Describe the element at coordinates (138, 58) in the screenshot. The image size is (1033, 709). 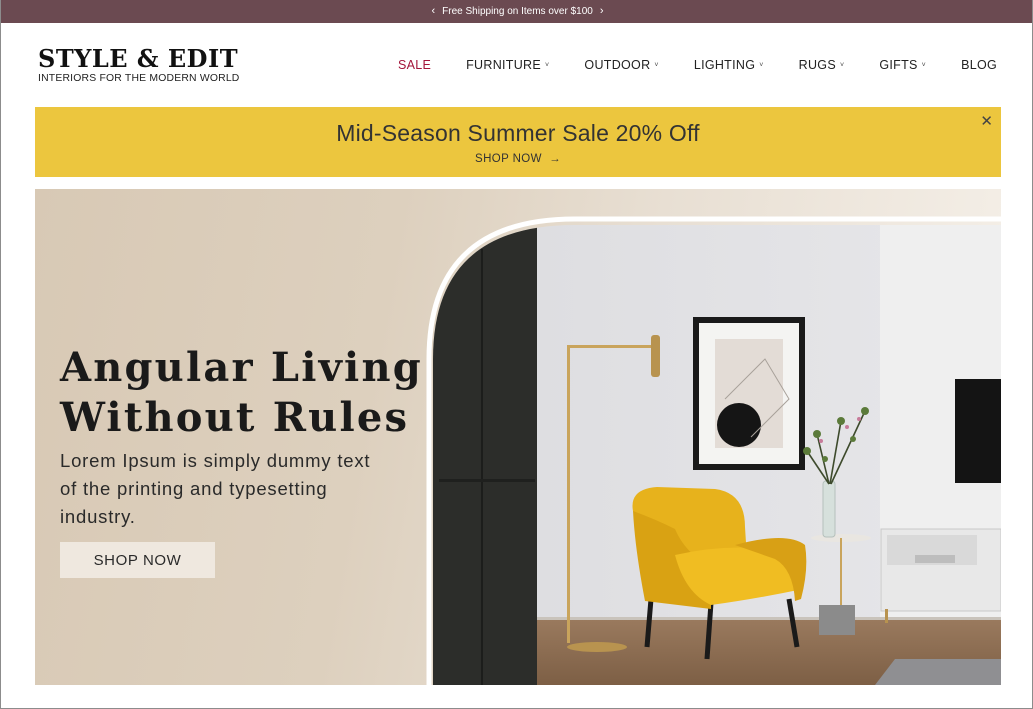
I see `brand-name: STYLE & EDIT` at that location.